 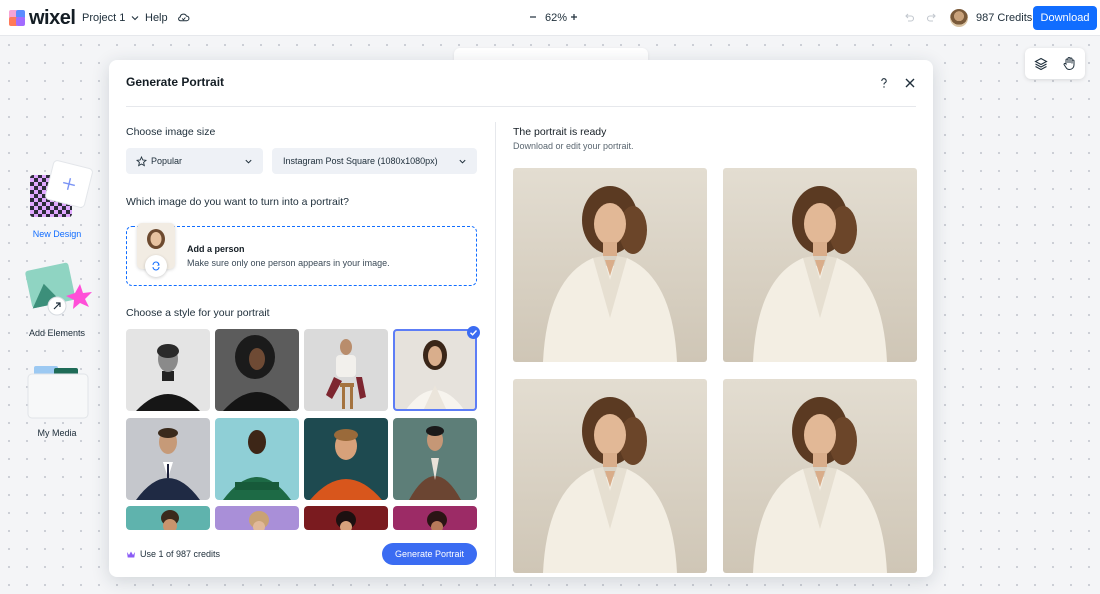 What do you see at coordinates (884, 83) in the screenshot?
I see `help-icon` at bounding box center [884, 83].